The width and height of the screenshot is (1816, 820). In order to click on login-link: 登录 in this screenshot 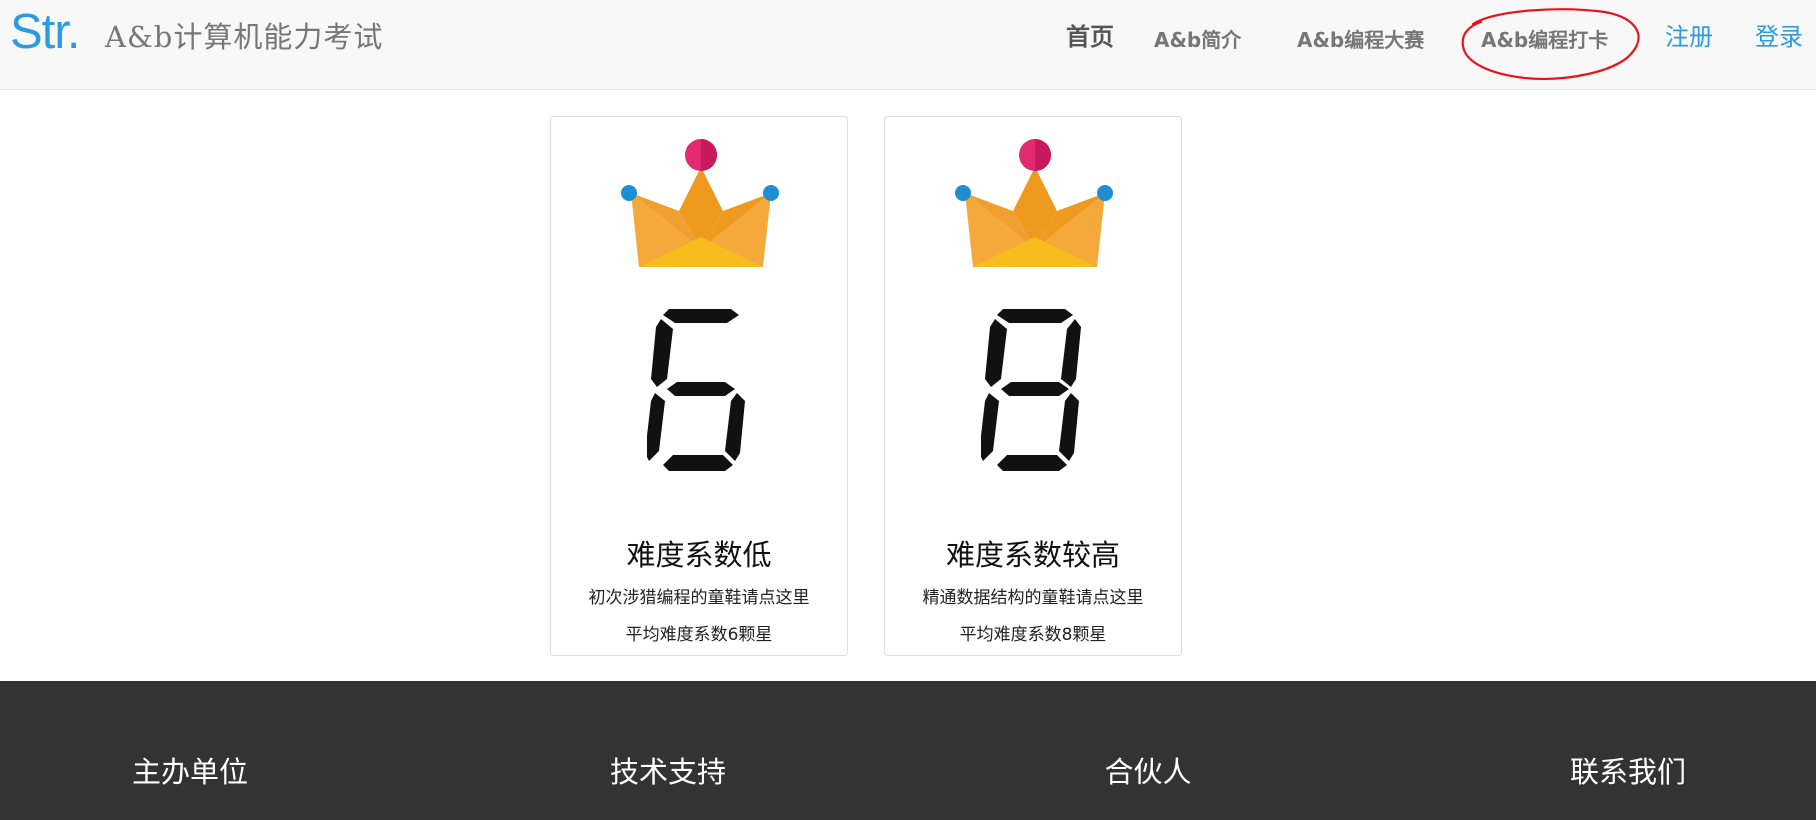, I will do `click(1779, 37)`.